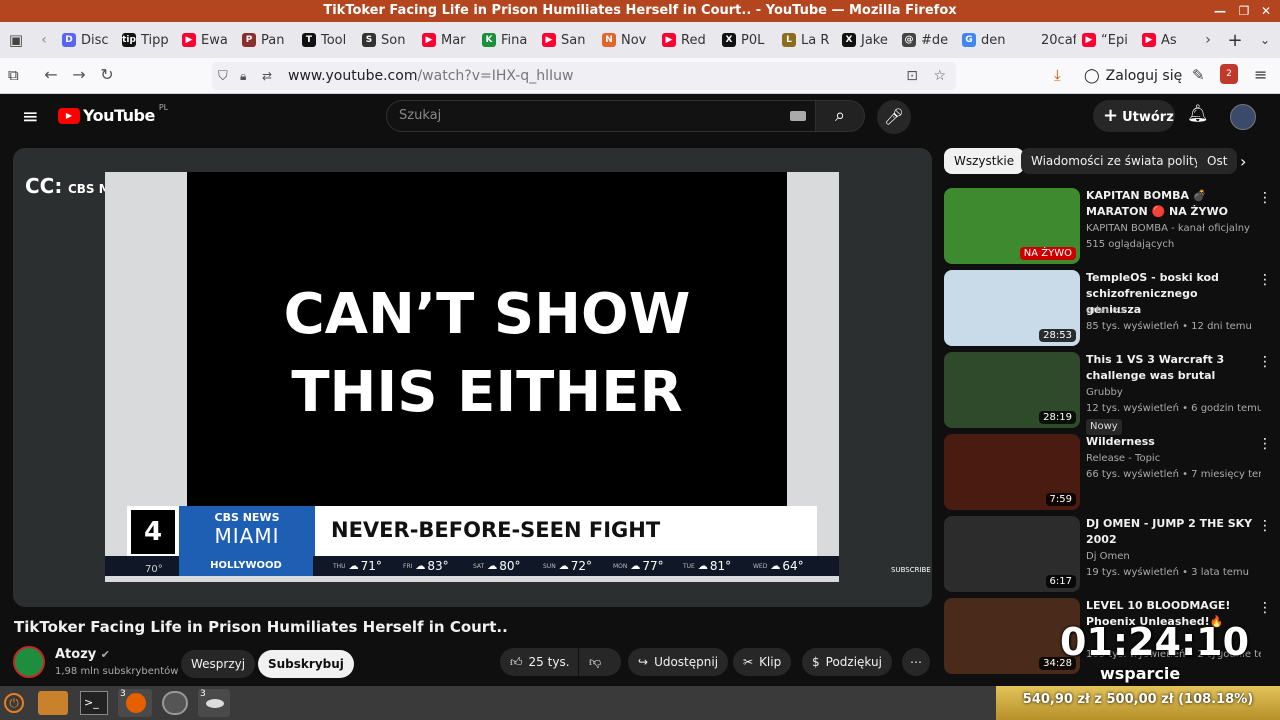 This screenshot has height=720, width=1280. I want to click on search-input: Szukaj, so click(601, 116).